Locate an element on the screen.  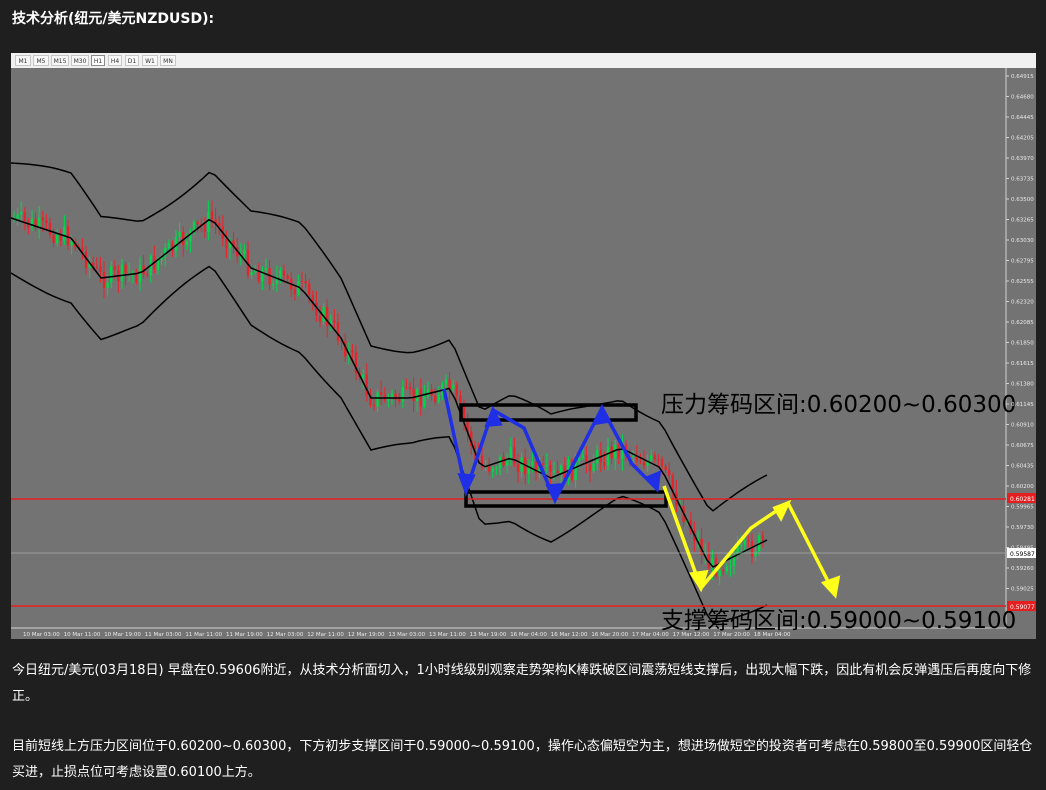
time-tick-label: 17 Mar 20:00 is located at coordinates (731, 635).